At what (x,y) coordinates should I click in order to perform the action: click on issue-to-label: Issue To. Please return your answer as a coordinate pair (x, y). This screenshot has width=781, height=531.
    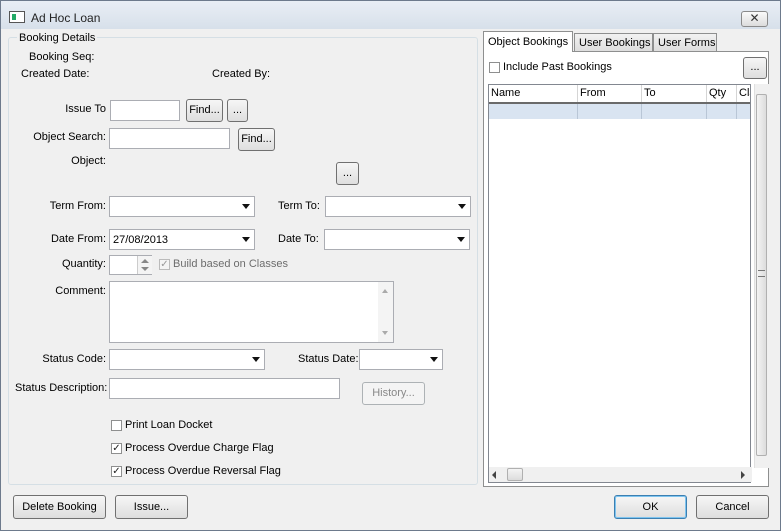
    Looking at the image, I should click on (85, 109).